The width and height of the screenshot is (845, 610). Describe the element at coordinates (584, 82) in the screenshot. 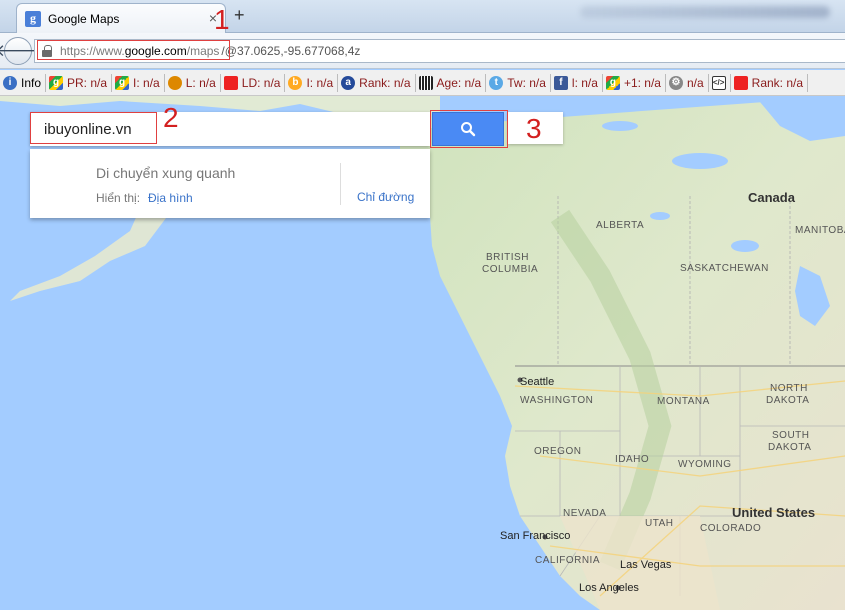

I see `seo-item-label: l: n/a` at that location.